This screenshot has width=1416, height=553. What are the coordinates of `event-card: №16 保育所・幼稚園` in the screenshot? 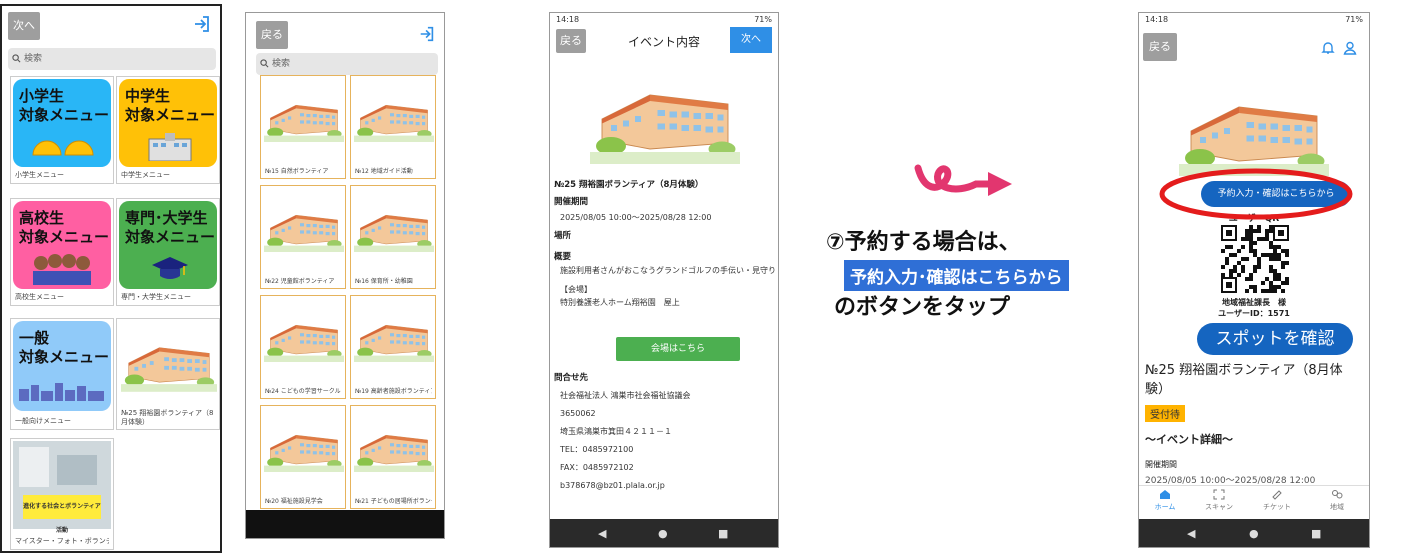 It's located at (393, 237).